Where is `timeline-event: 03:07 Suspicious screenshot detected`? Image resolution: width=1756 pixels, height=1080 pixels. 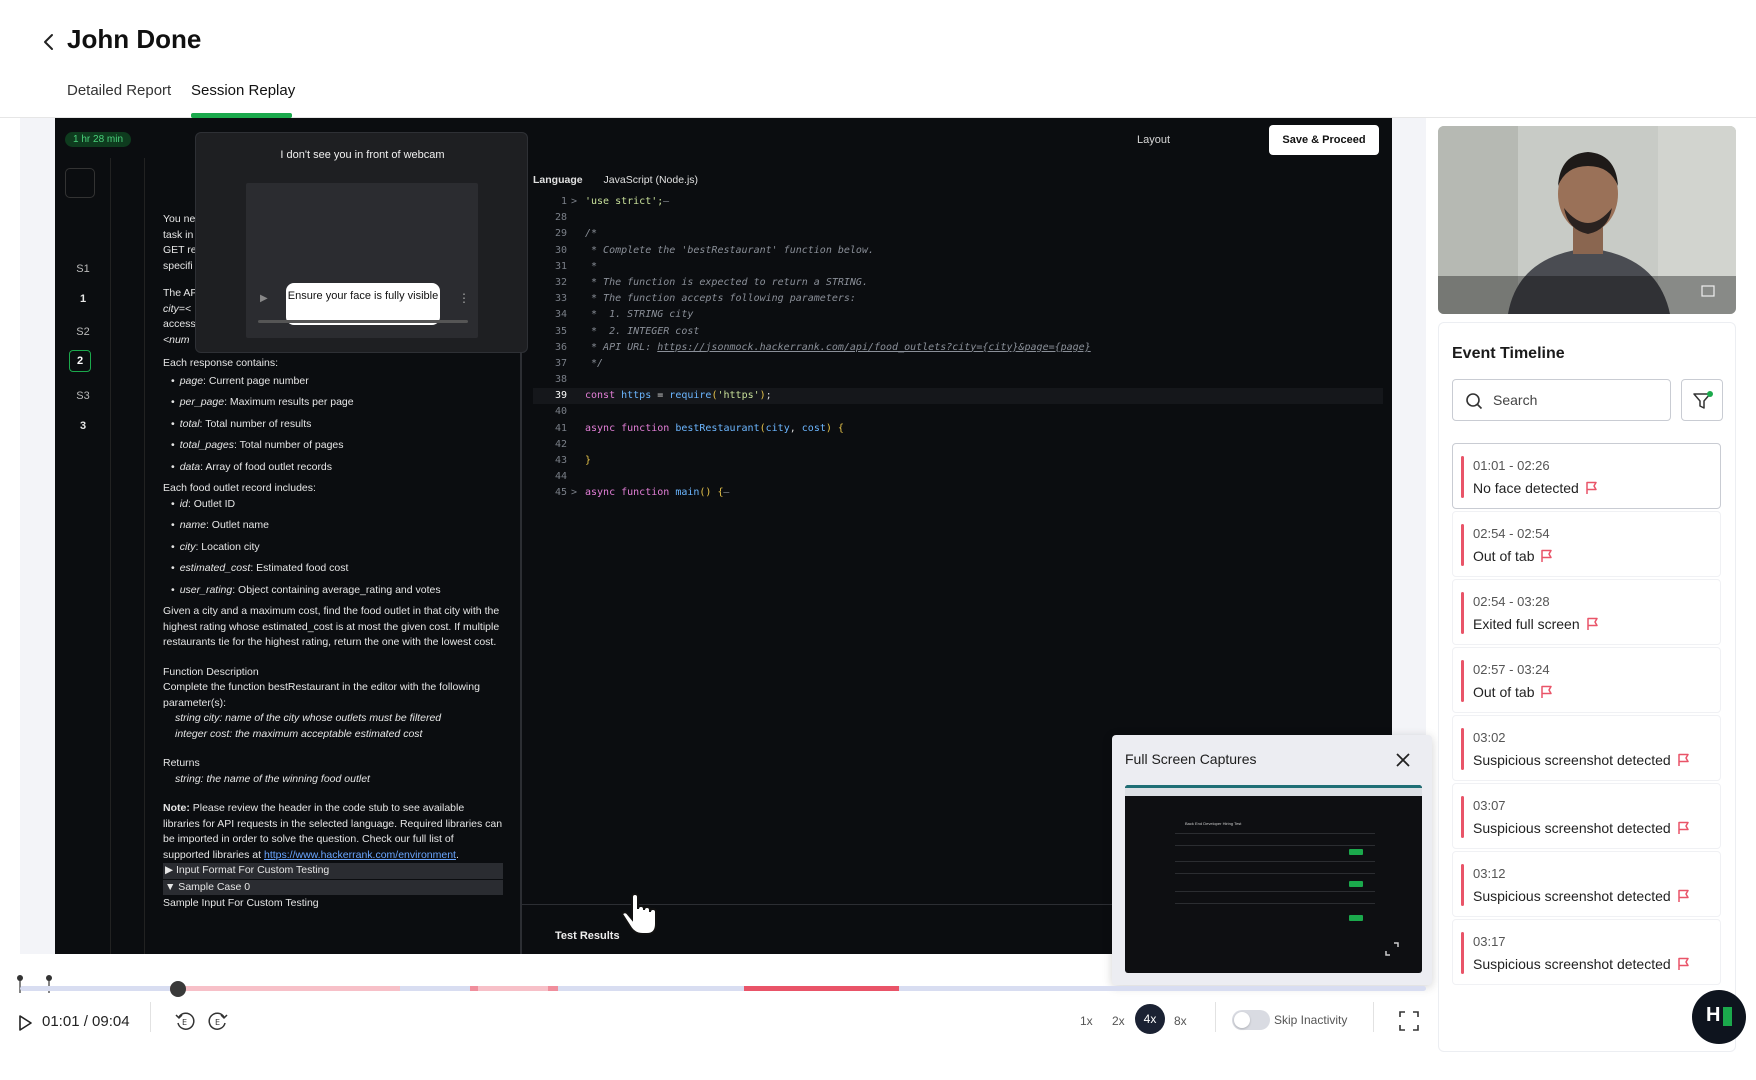
timeline-event: 03:07 Suspicious screenshot detected is located at coordinates (1586, 816).